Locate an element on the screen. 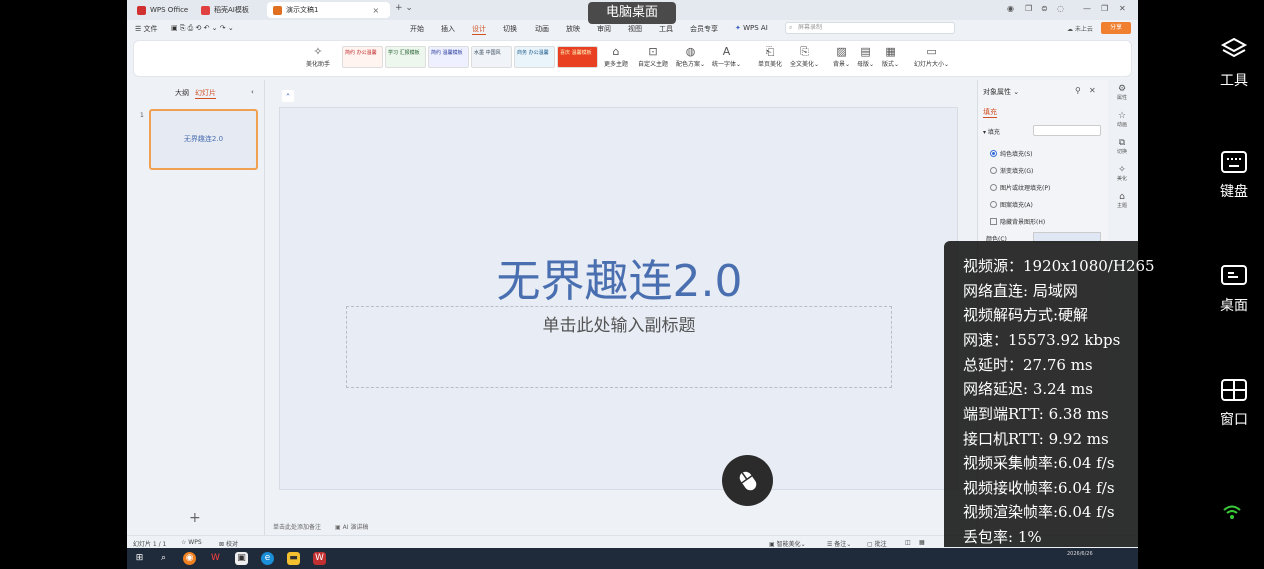  side-properties: ⚙ 属性 is located at coordinates (1122, 92).